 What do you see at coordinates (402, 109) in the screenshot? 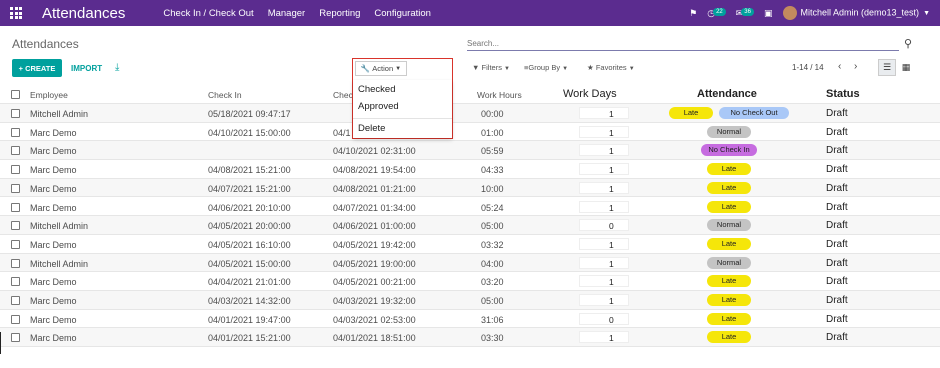
I see `action-dropdown: Checked Approved Delete` at bounding box center [402, 109].